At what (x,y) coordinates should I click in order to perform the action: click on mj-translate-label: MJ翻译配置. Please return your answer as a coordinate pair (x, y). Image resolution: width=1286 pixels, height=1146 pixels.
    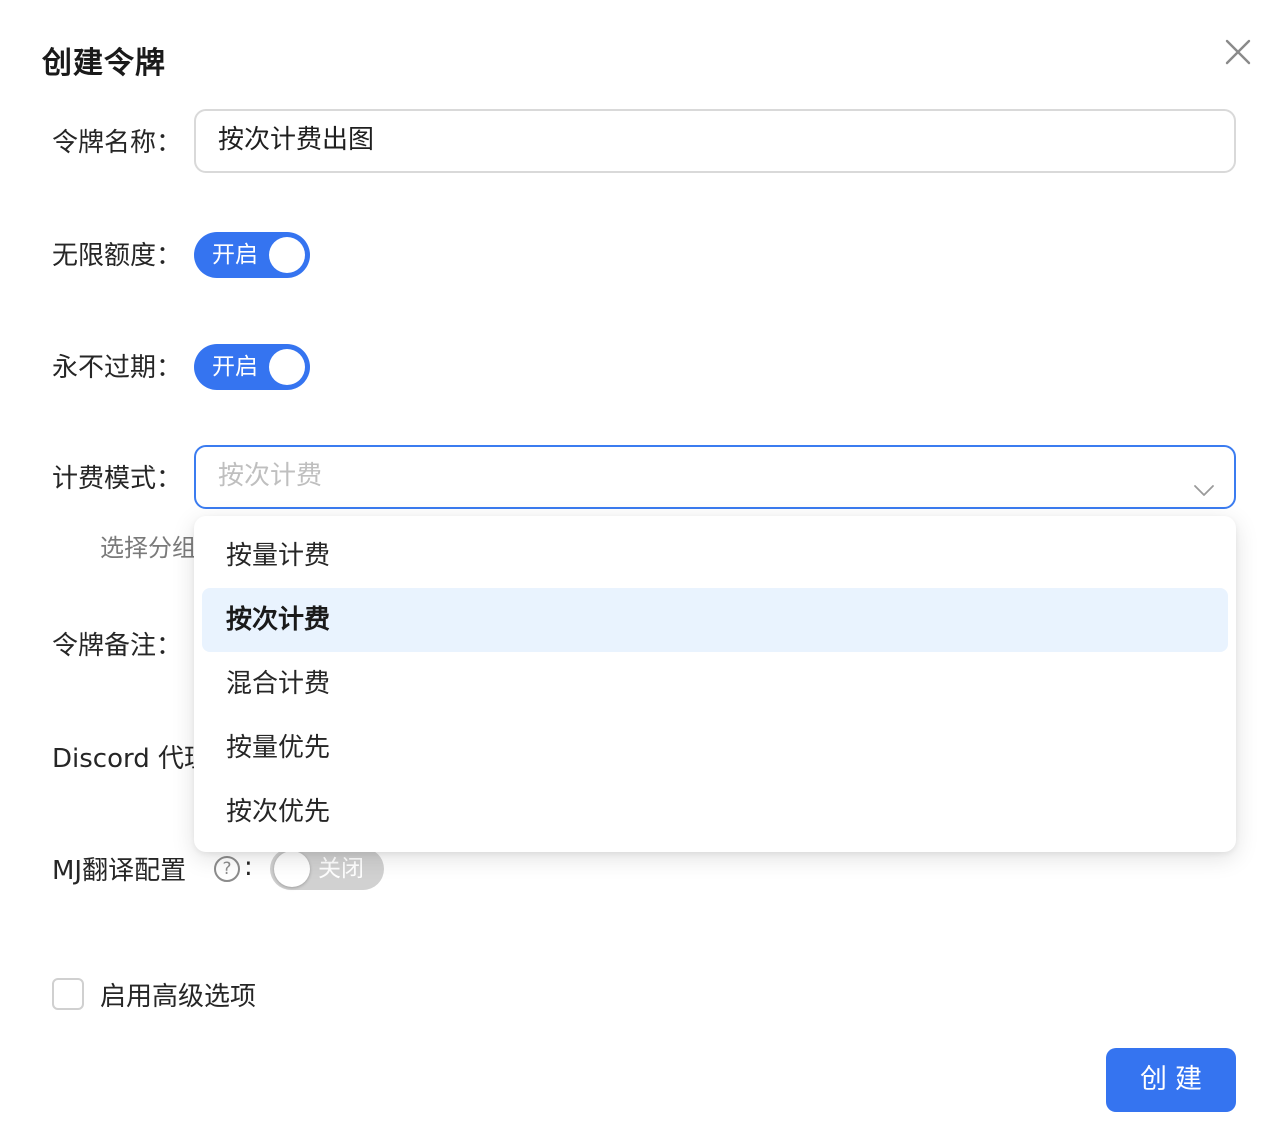
    Looking at the image, I should click on (119, 871).